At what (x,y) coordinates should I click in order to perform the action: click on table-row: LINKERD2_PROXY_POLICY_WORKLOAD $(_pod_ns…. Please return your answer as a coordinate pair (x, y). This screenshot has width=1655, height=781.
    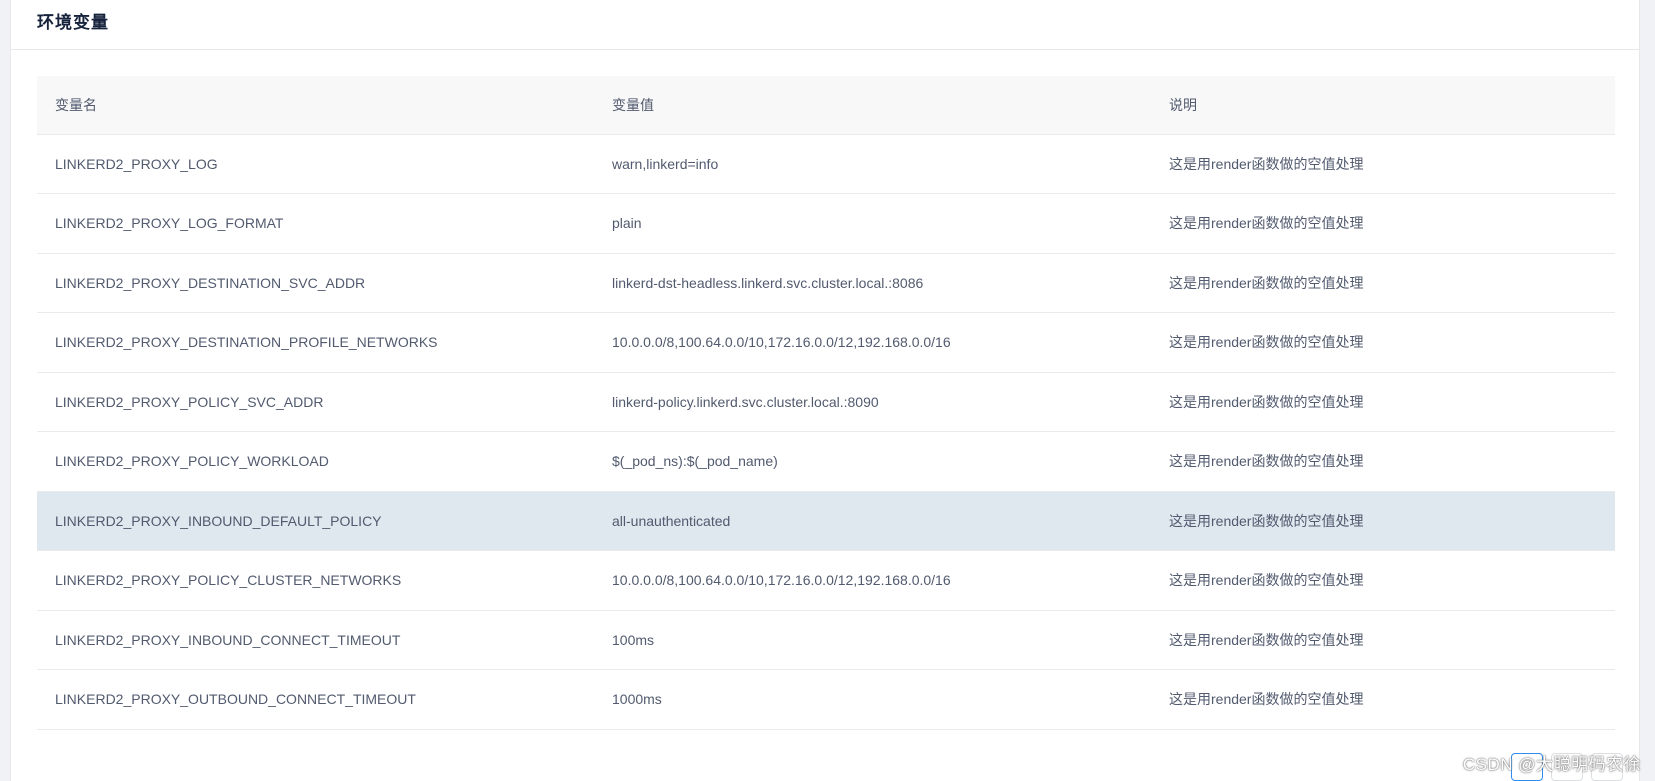
    Looking at the image, I should click on (826, 461).